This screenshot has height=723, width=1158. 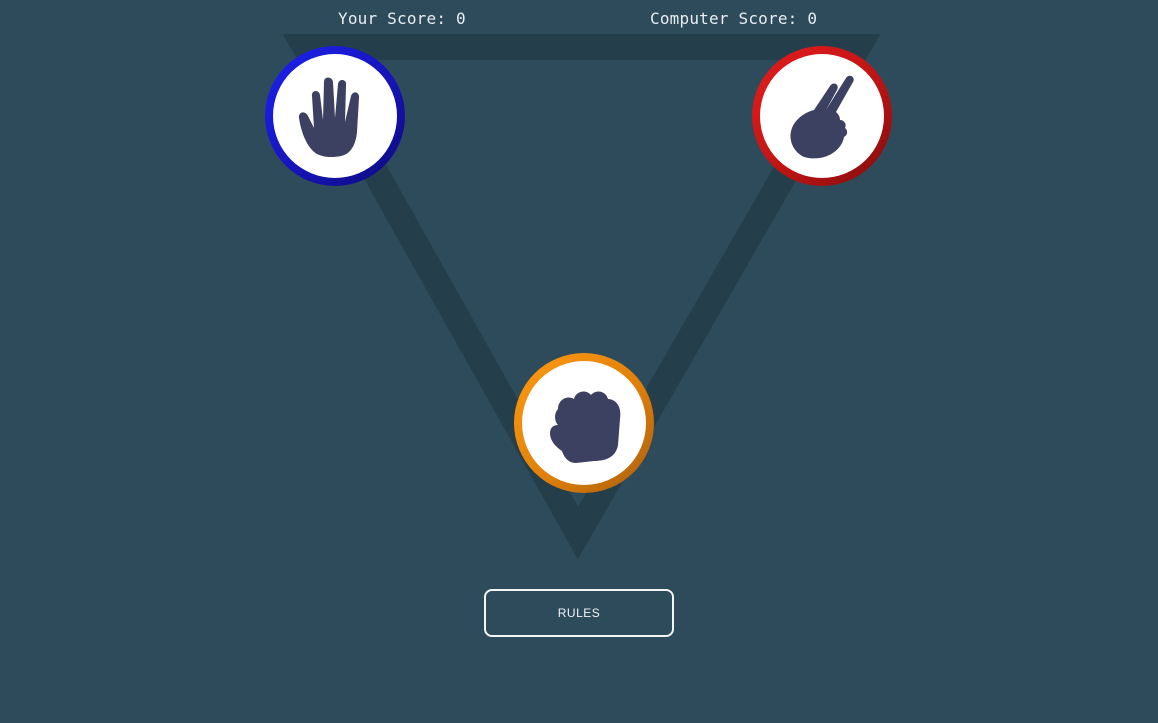 I want to click on rules-button: RULES, so click(x=579, y=613).